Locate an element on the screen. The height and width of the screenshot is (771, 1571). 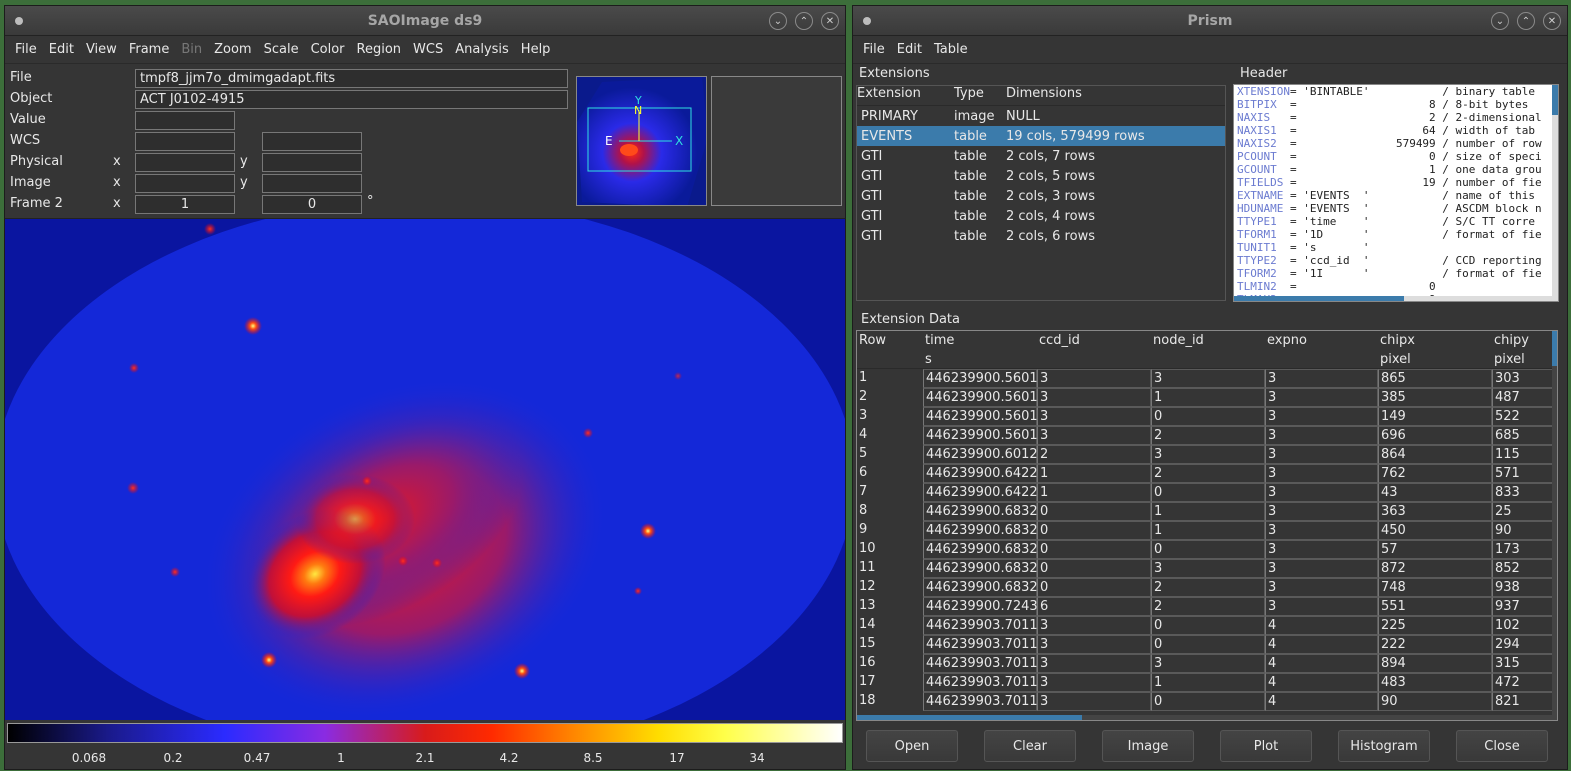
menu-color: Color is located at coordinates (328, 49).